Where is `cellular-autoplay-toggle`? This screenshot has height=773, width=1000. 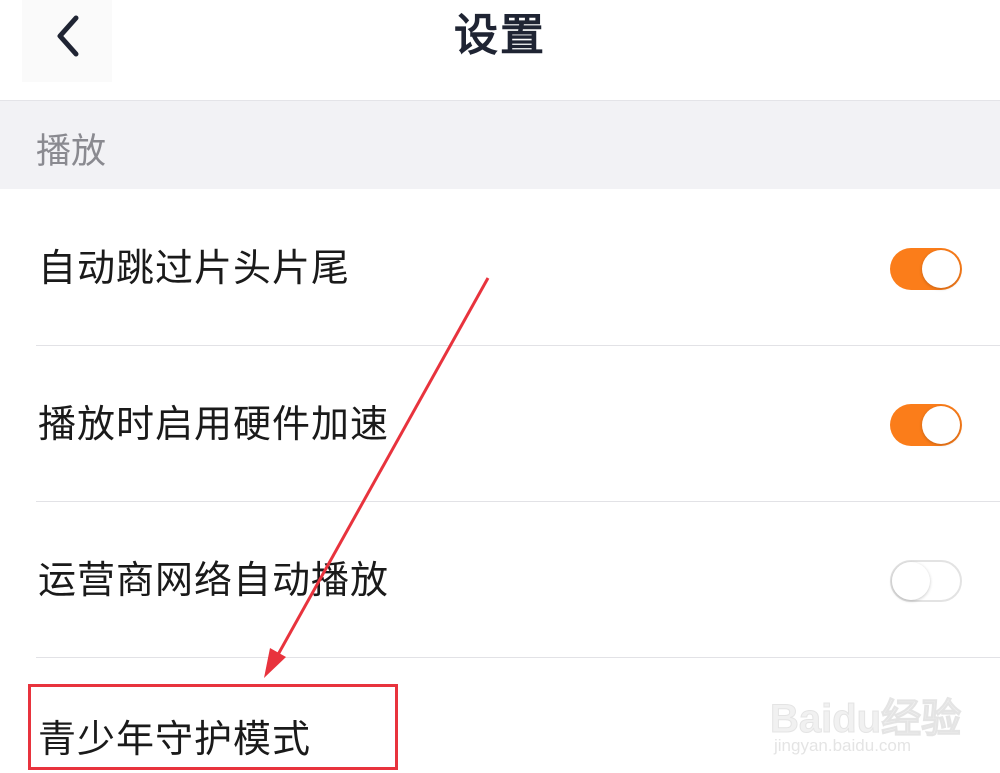
cellular-autoplay-toggle is located at coordinates (926, 581).